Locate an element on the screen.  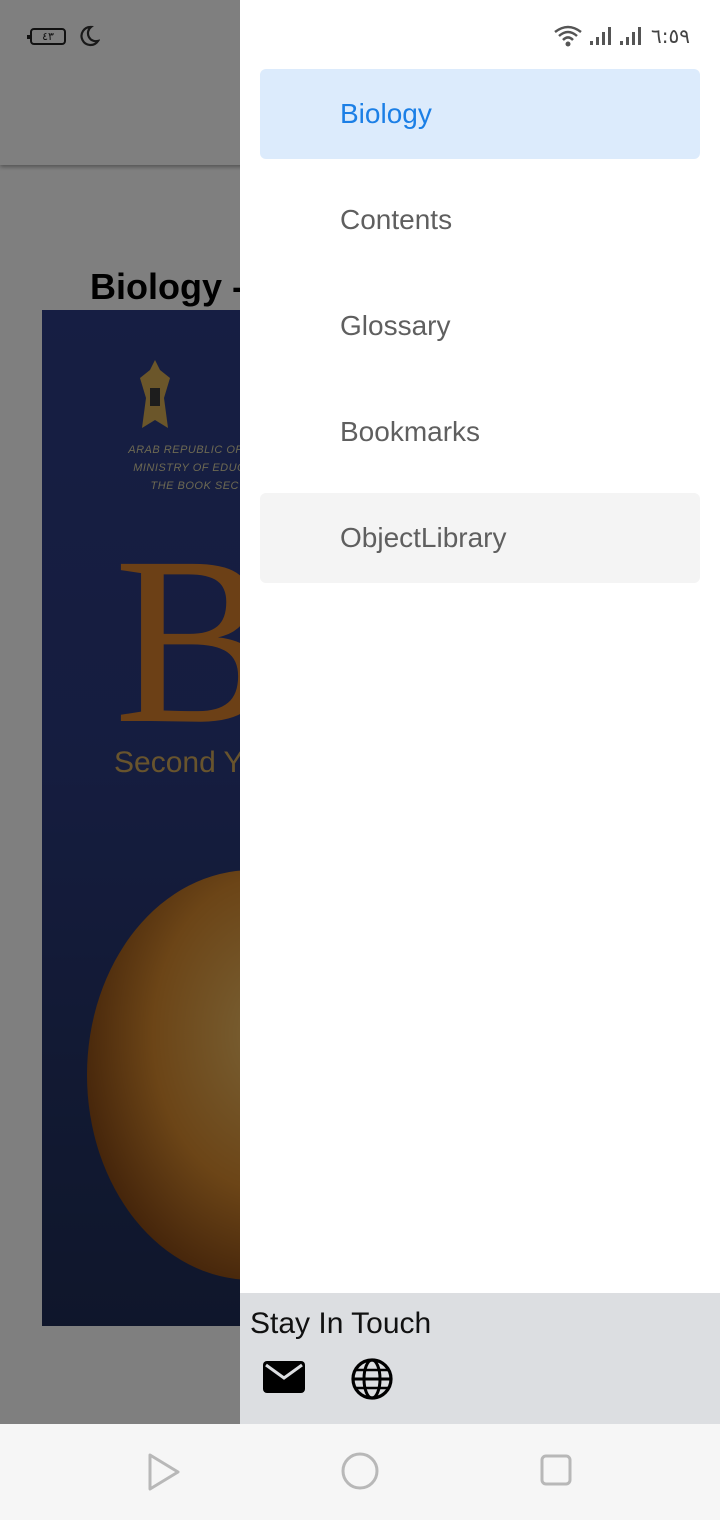
drawer-item-contents: Contents is located at coordinates (480, 220).